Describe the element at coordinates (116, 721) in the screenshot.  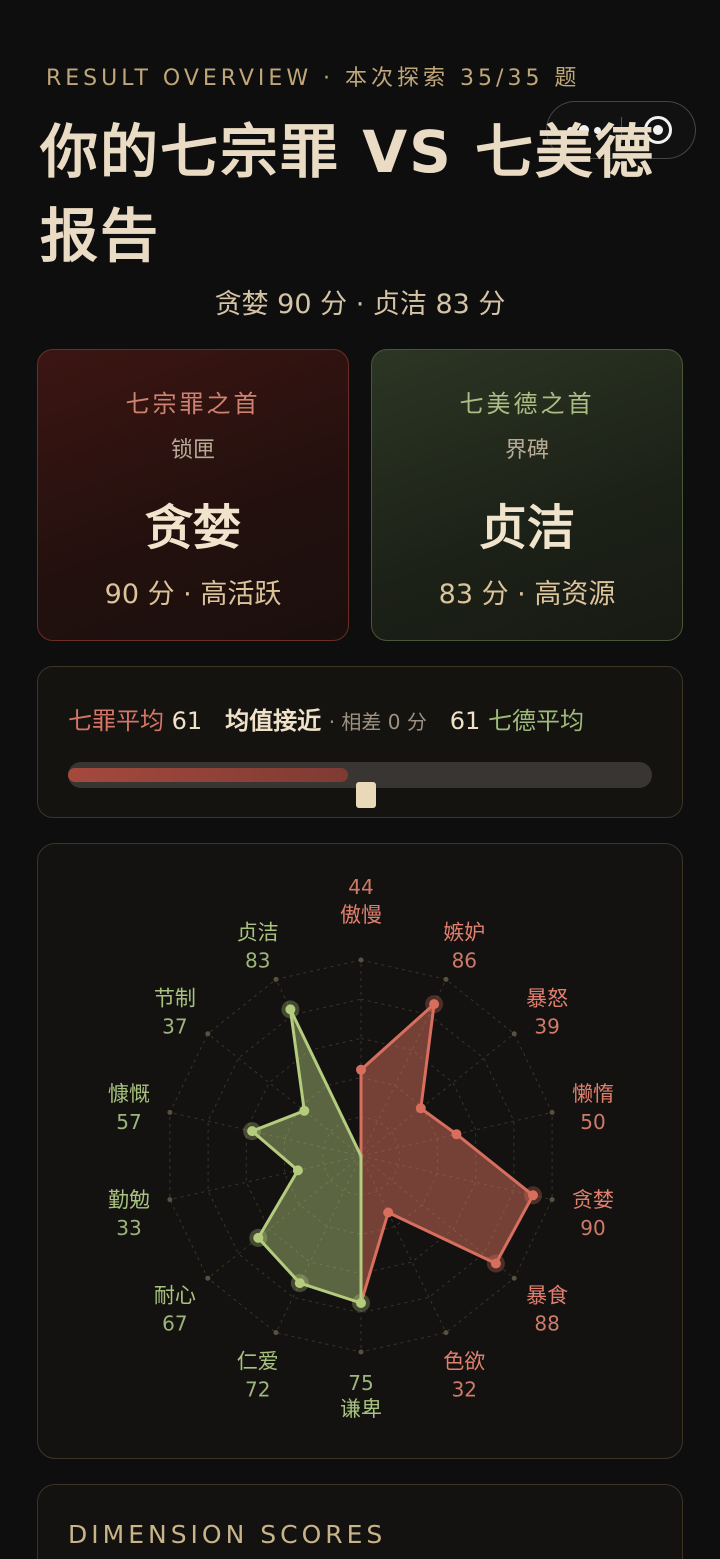
I see `sin-average-label: 七罪平均` at that location.